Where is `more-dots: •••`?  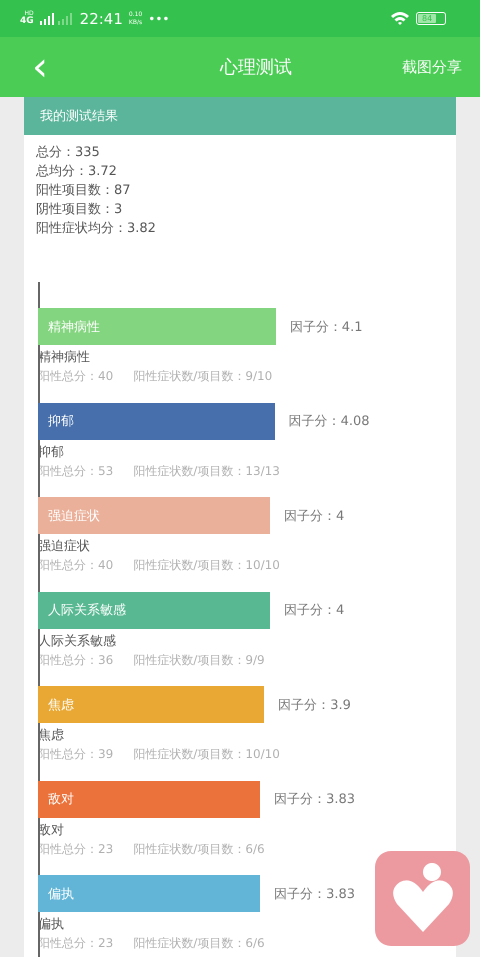 more-dots: ••• is located at coordinates (159, 19).